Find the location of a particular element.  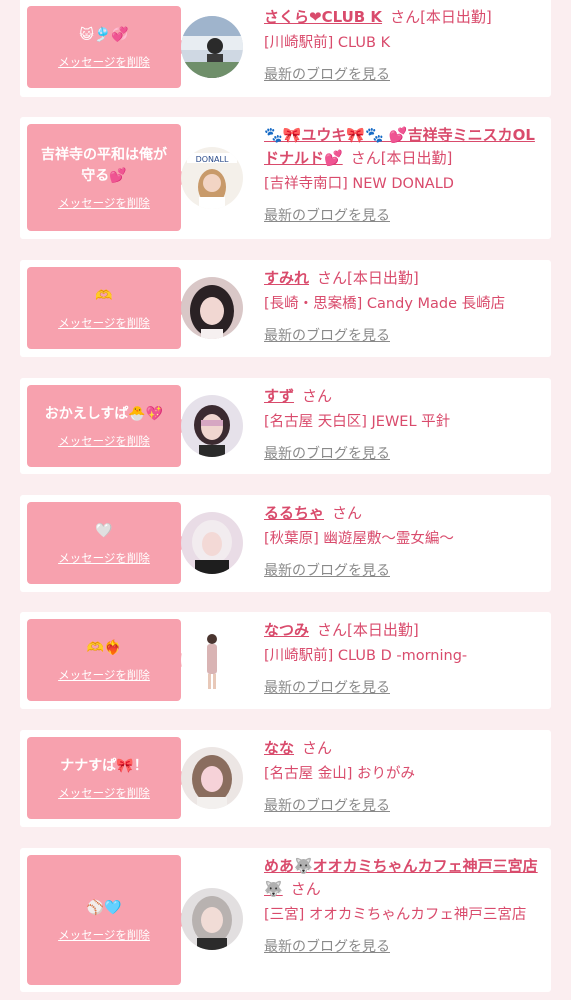

shop-name: [名古屋 天白区] JEWEL 平針 is located at coordinates (357, 422).